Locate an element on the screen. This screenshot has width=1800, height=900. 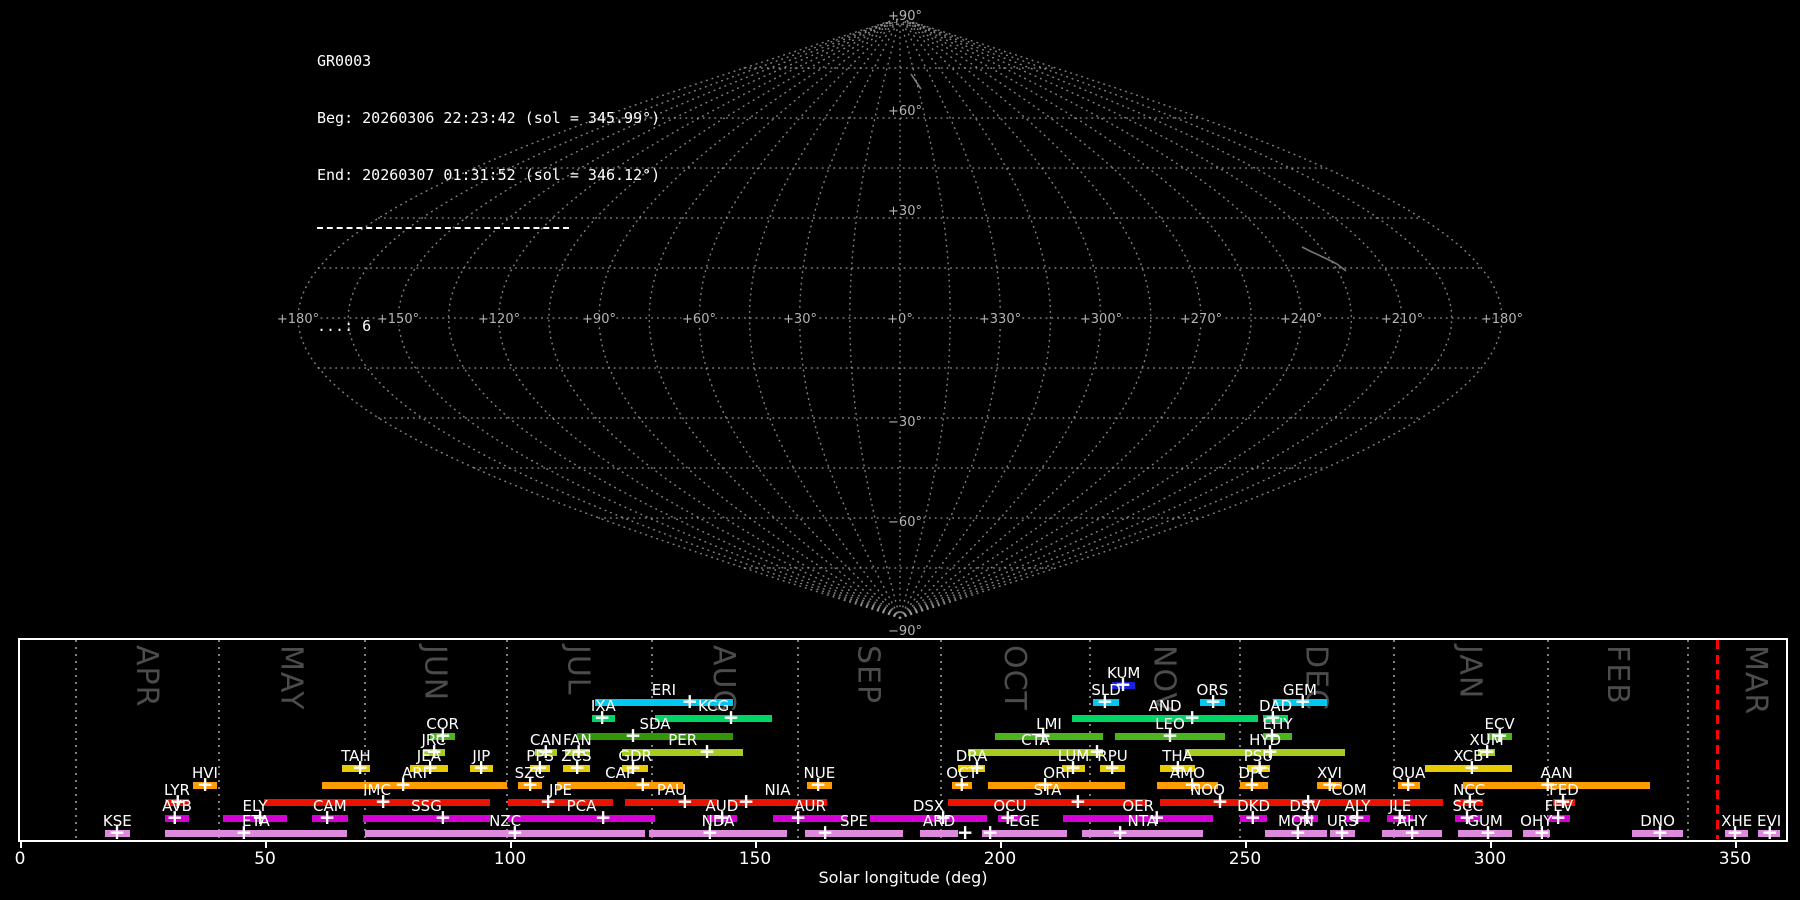
month-label: JUL is located at coordinates (578, 670).